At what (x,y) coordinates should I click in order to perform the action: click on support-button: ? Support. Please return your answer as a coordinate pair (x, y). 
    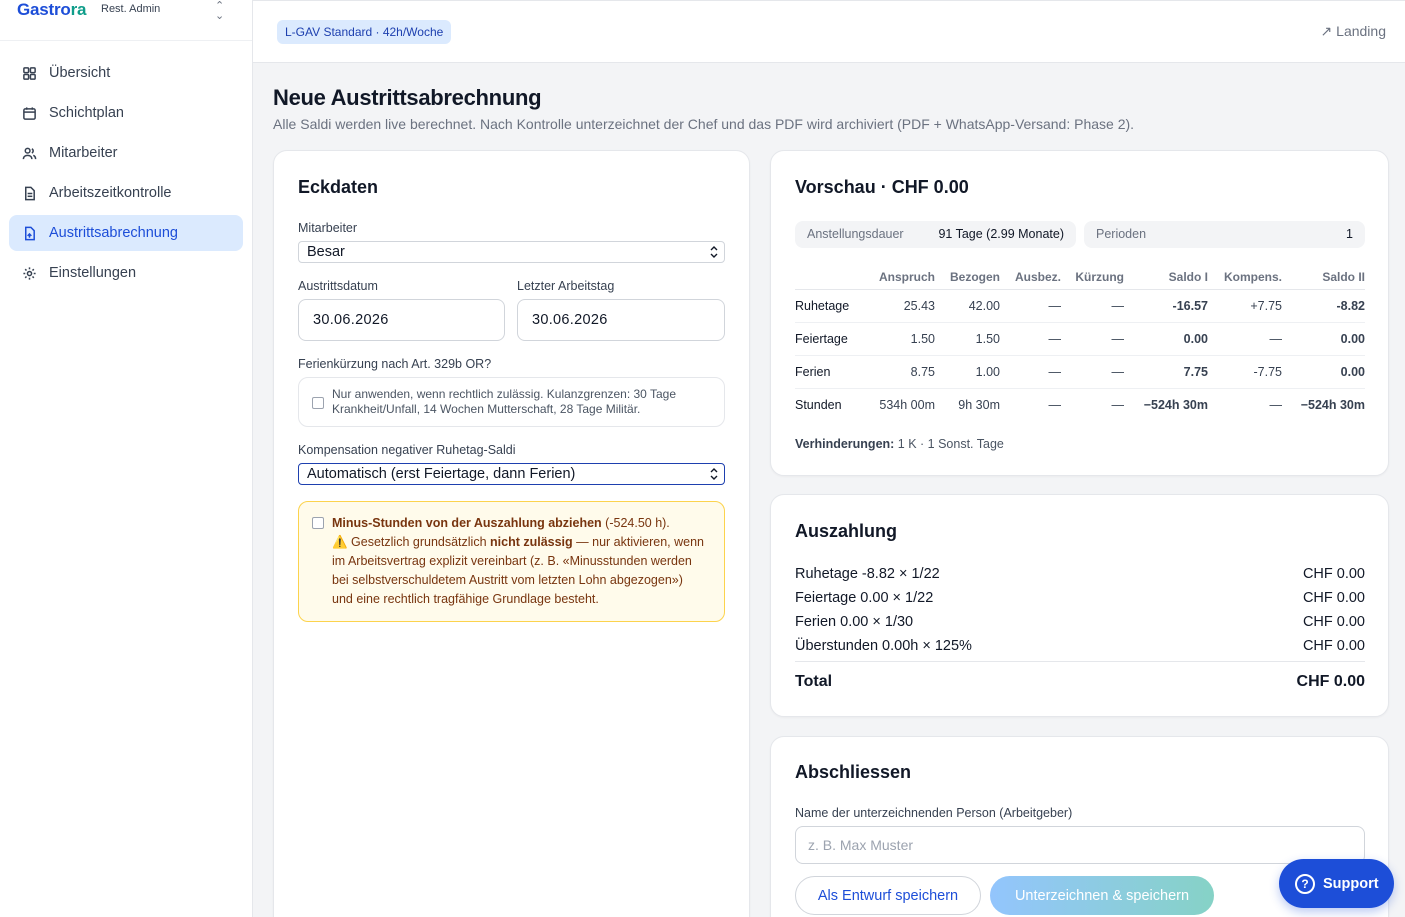
    Looking at the image, I should click on (1336, 883).